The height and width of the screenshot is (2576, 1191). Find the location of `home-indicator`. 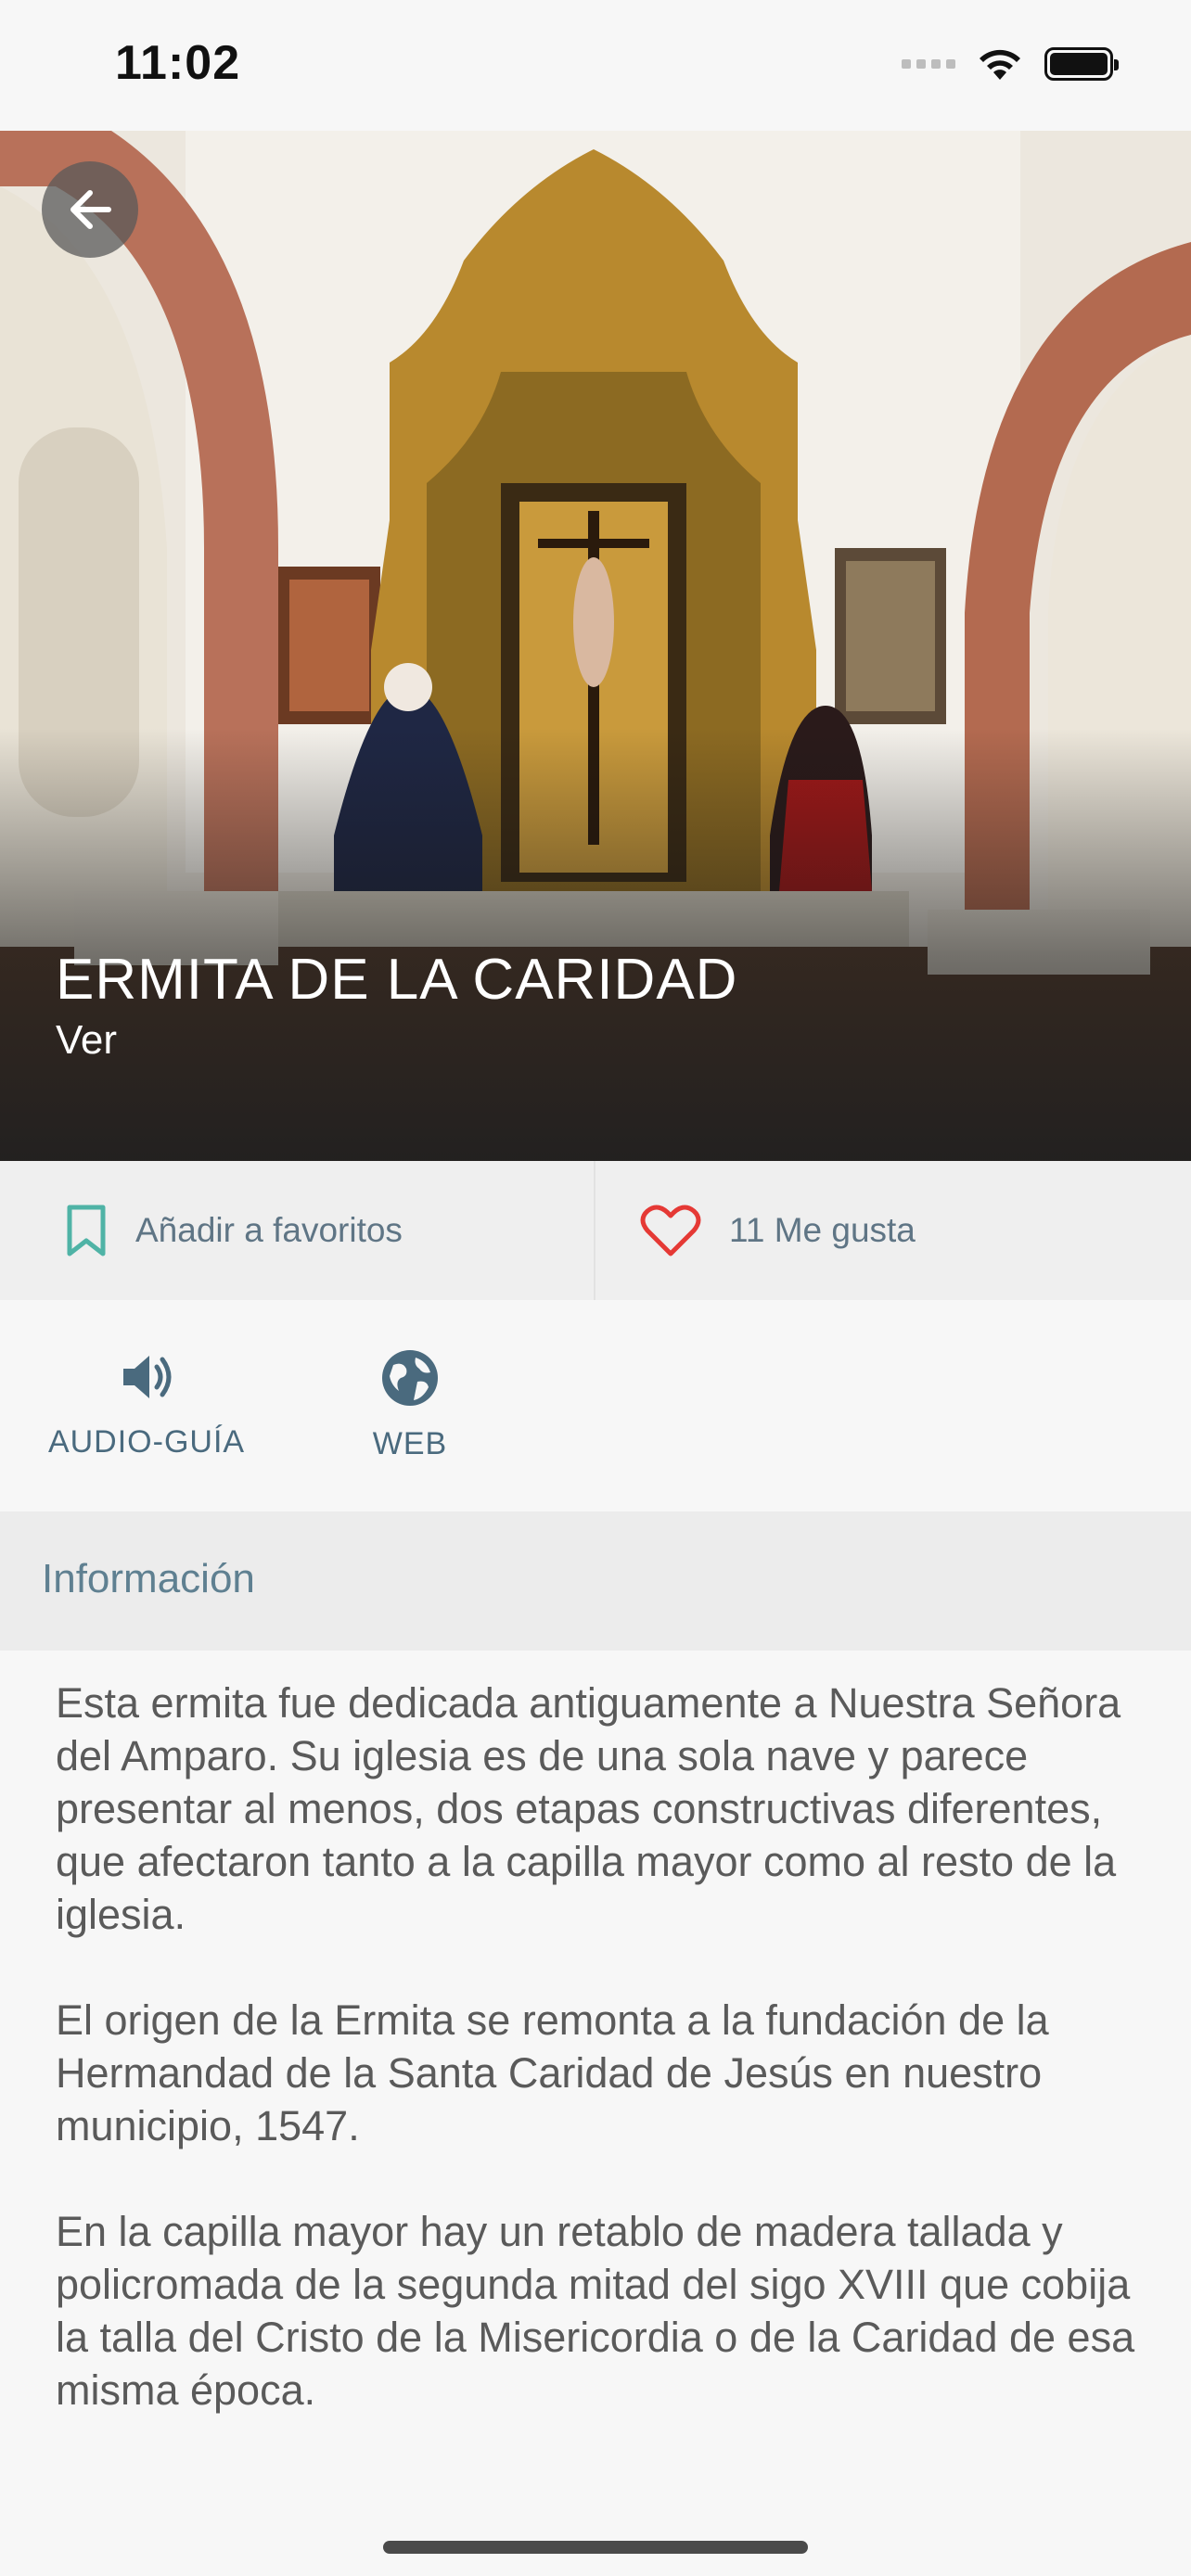

home-indicator is located at coordinates (595, 2547).